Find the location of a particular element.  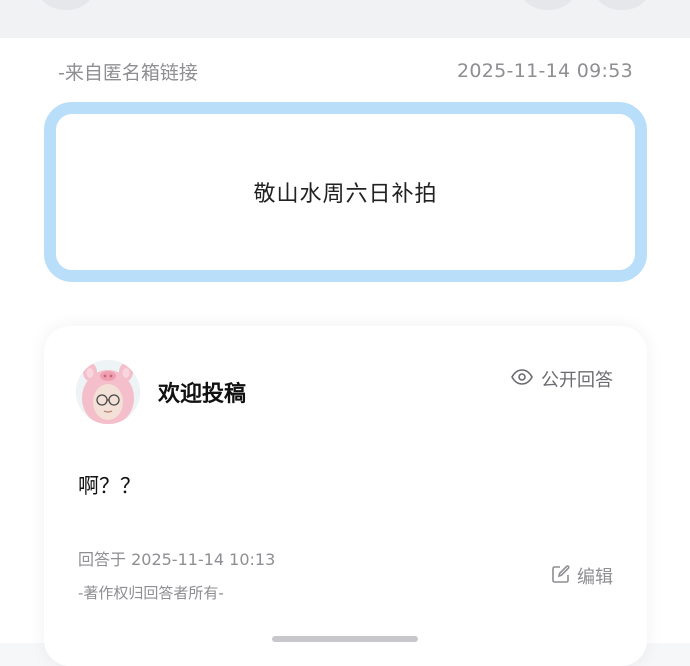

header-left-button-fragment is located at coordinates (66, 5).